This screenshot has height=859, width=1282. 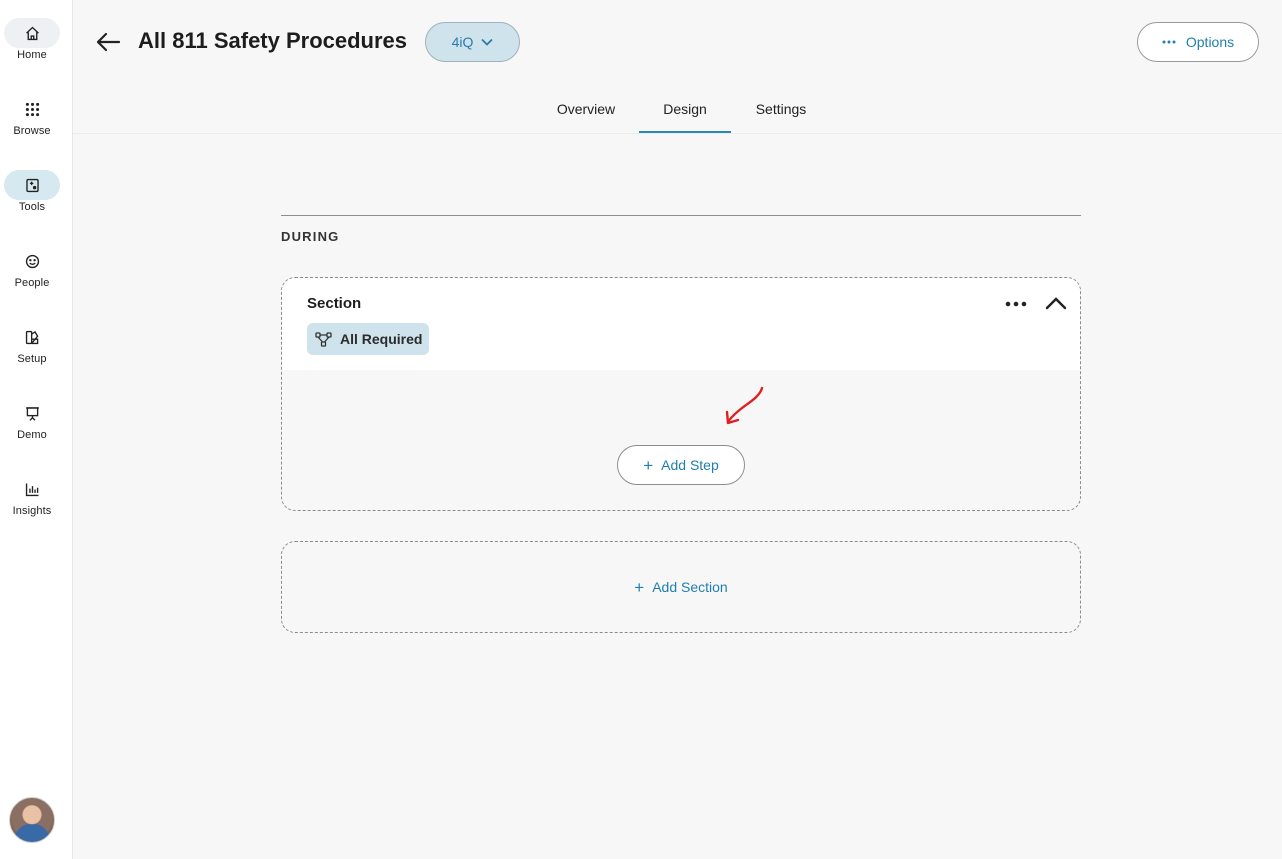 What do you see at coordinates (323, 339) in the screenshot?
I see `workflow-icon` at bounding box center [323, 339].